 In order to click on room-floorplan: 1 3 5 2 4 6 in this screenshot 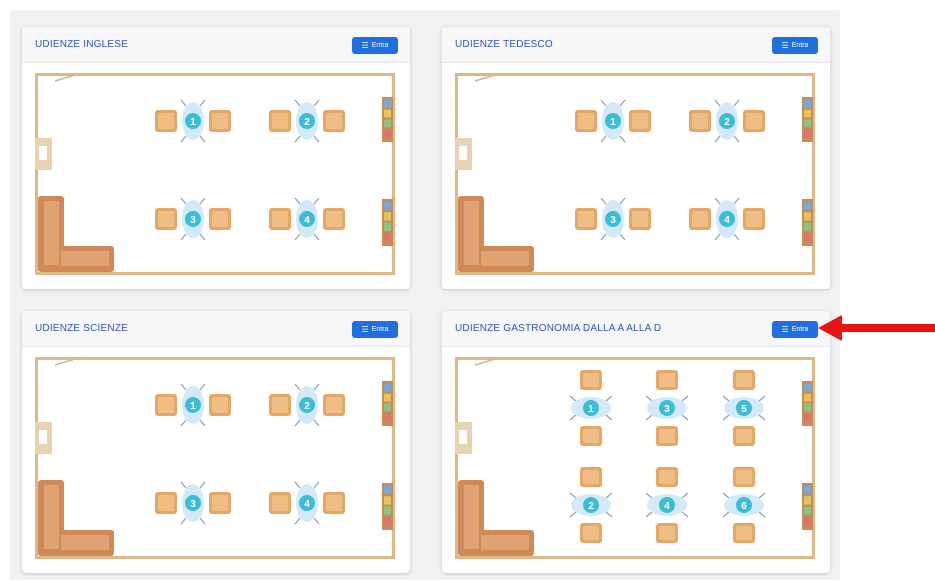, I will do `click(636, 458)`.